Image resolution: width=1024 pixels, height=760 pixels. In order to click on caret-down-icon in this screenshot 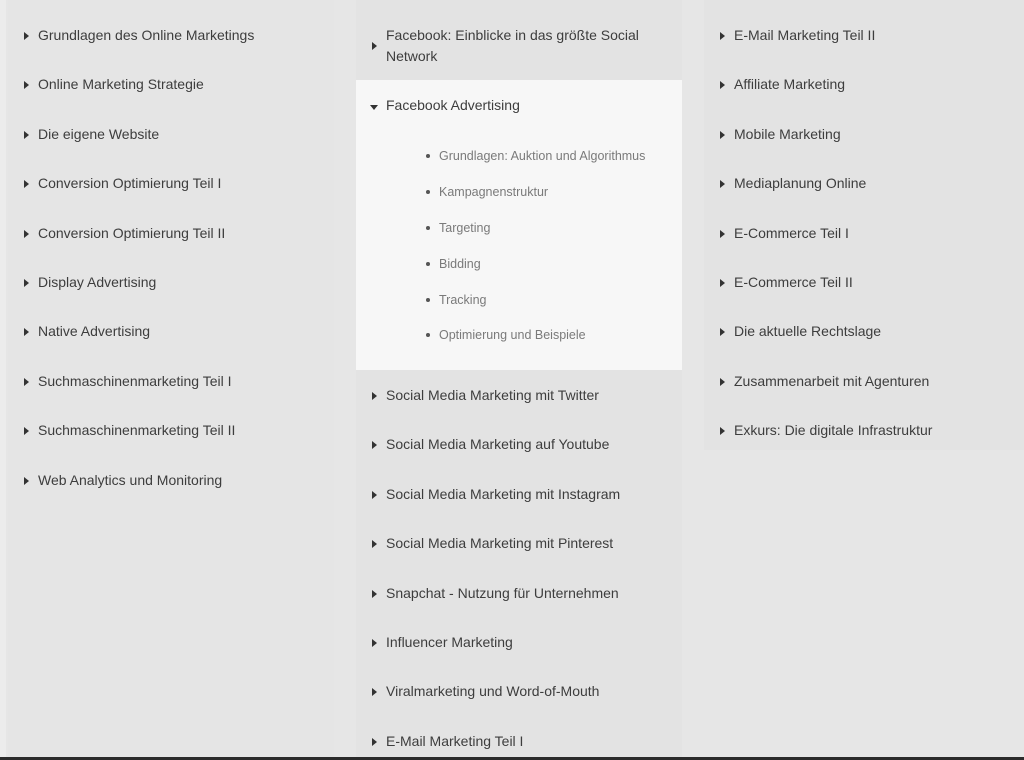, I will do `click(374, 107)`.